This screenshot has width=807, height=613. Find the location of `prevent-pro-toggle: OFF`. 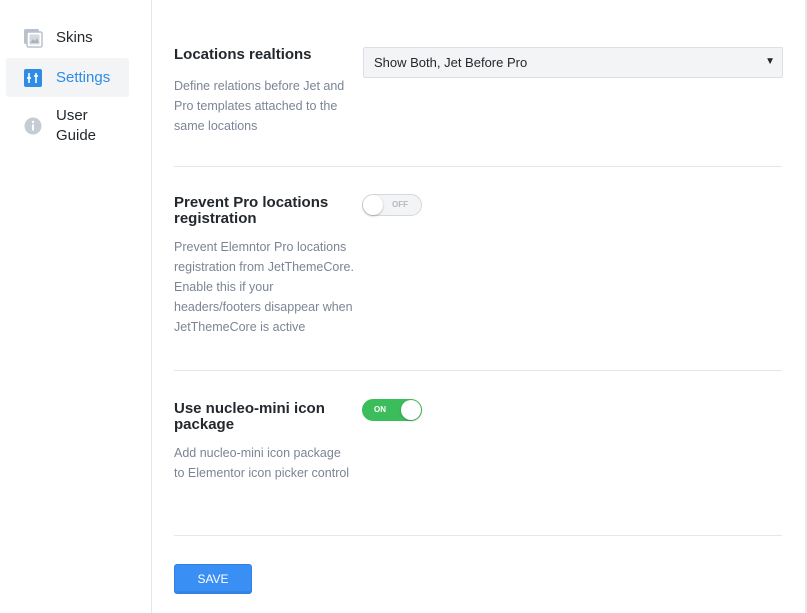

prevent-pro-toggle: OFF is located at coordinates (392, 205).